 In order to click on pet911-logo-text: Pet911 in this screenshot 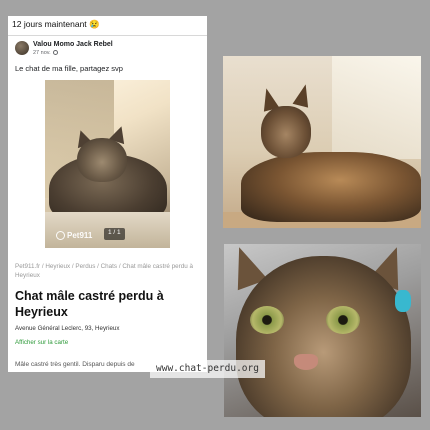, I will do `click(80, 235)`.